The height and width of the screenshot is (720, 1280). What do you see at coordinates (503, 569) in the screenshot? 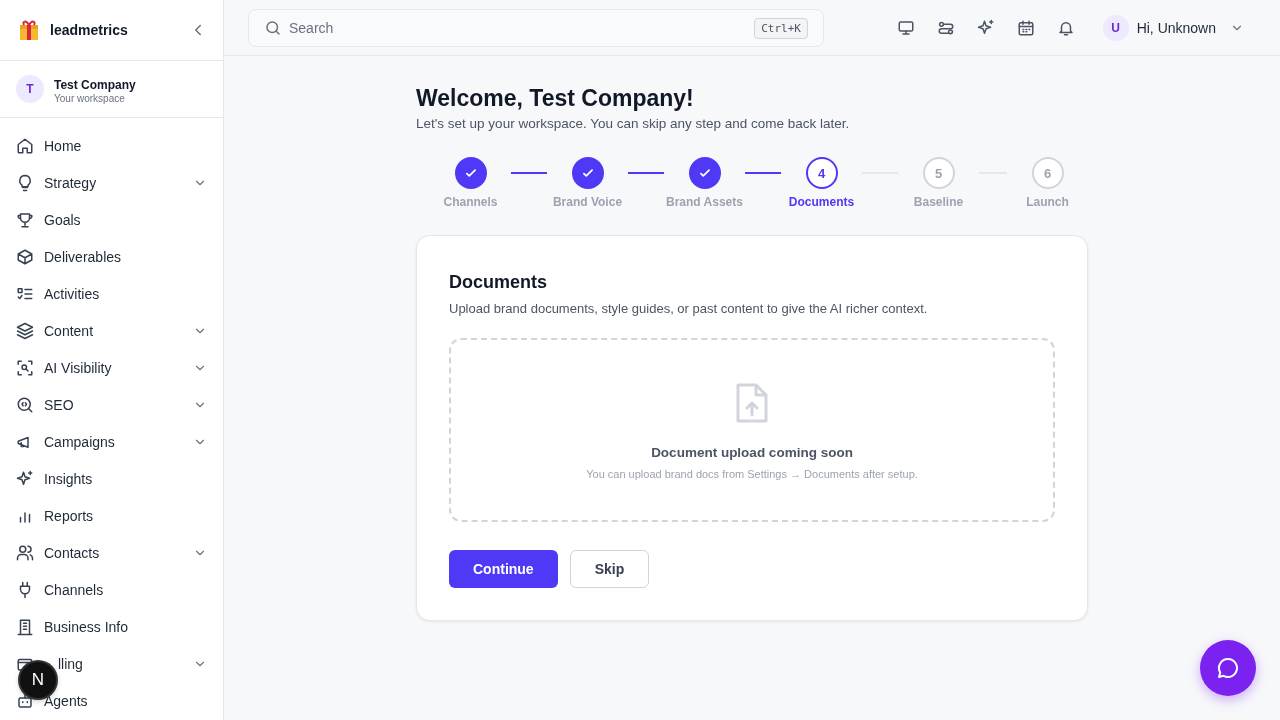
I see `continue-button: Continue` at bounding box center [503, 569].